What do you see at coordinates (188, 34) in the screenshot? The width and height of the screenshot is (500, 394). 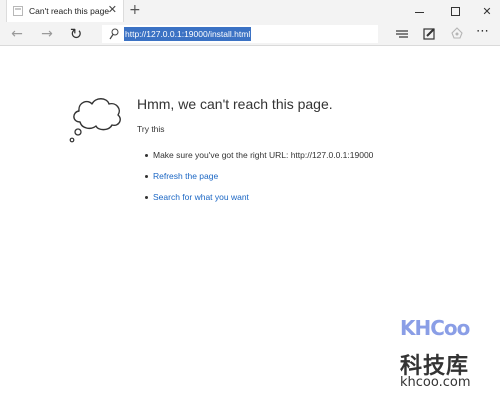 I see `address-url: http://127.0.0.1:19000/install.html` at bounding box center [188, 34].